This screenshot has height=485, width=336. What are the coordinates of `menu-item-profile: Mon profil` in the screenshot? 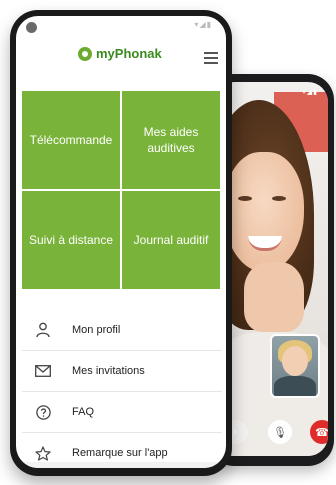 It's located at (122, 330).